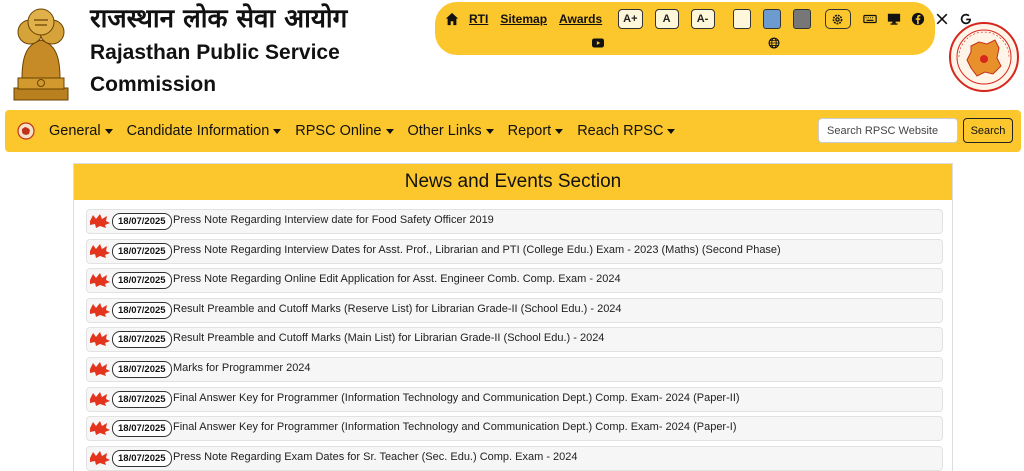 The height and width of the screenshot is (471, 1024). I want to click on globe-icon, so click(774, 43).